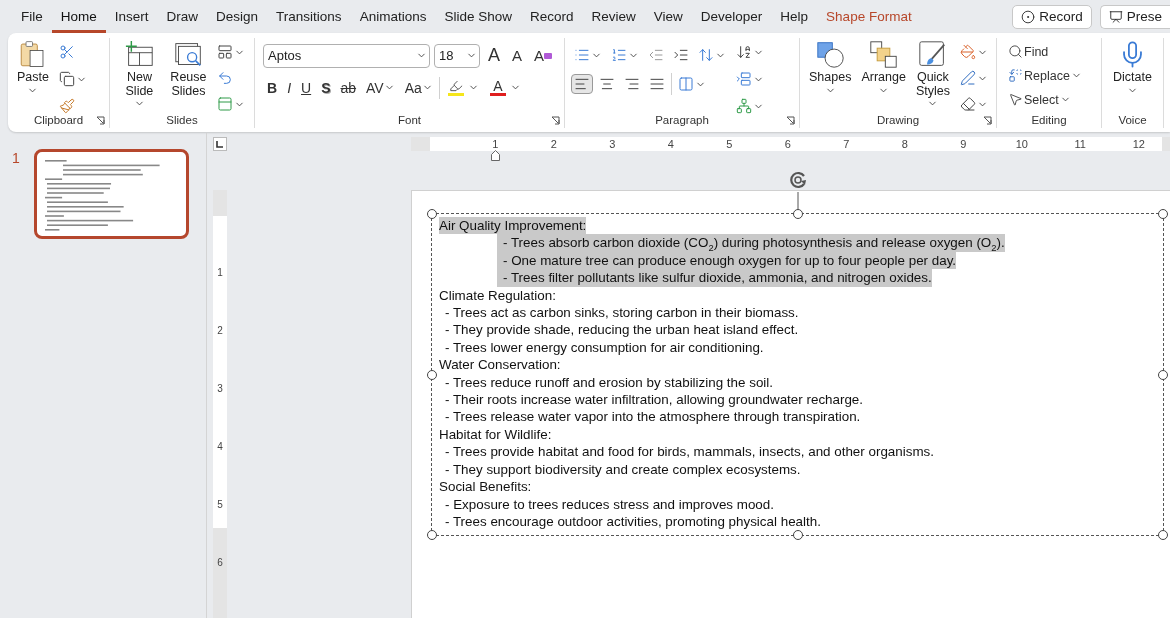  Describe the element at coordinates (517, 55) in the screenshot. I see `shrink-font-button: A` at that location.